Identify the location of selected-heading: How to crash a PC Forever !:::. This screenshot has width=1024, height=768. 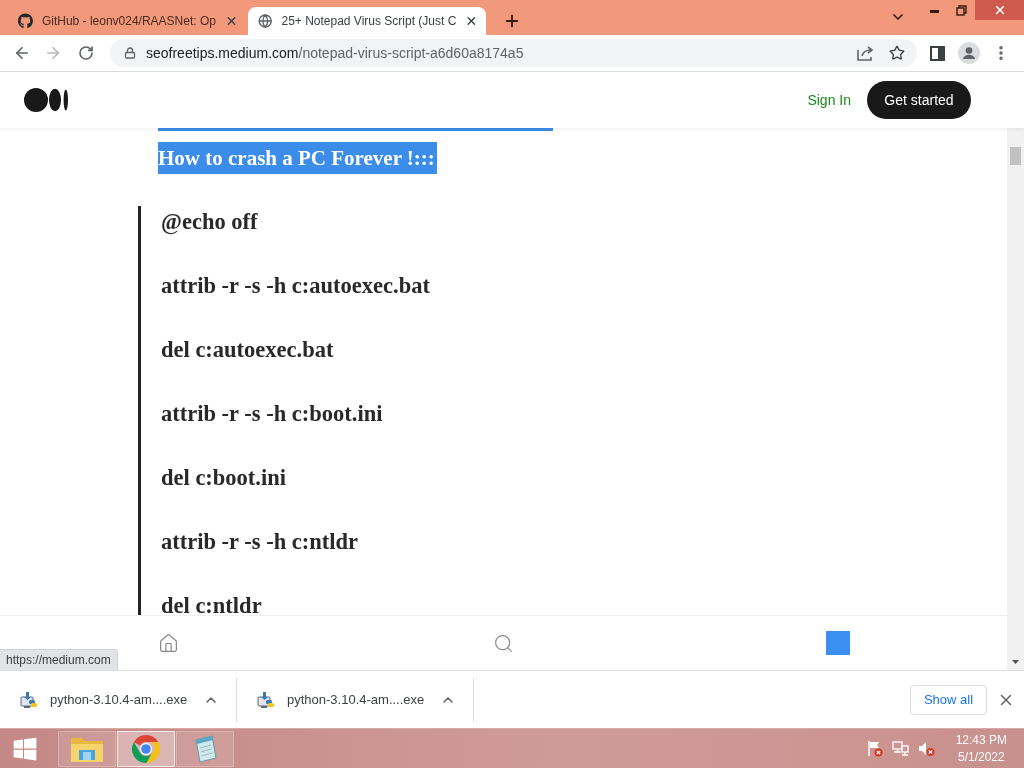
(297, 158).